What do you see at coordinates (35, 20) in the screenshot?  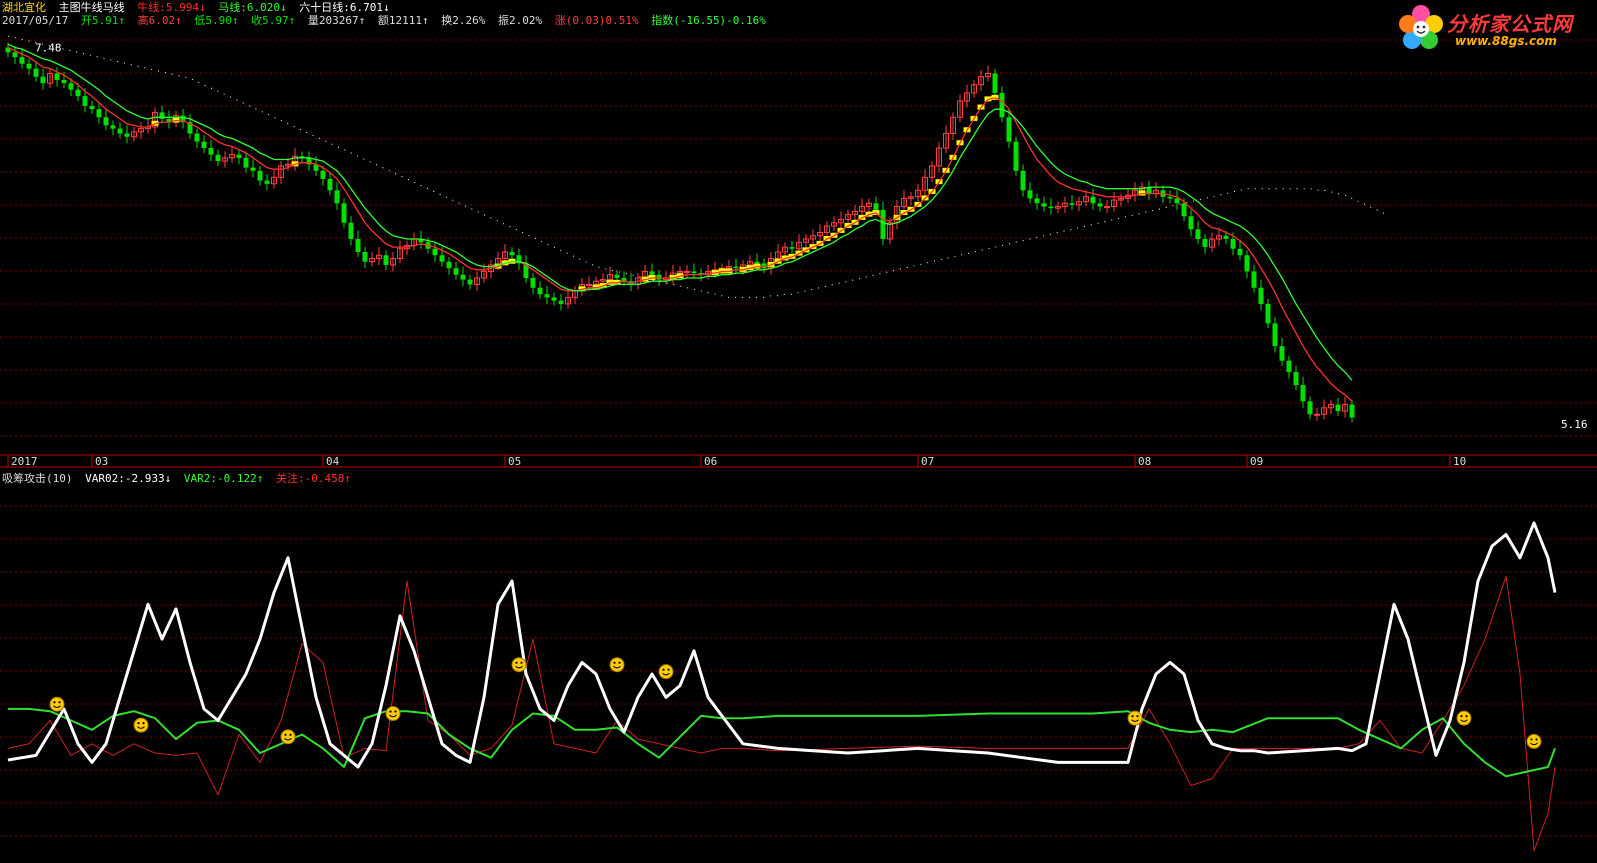 I see `quote-date: 2017/05/17` at bounding box center [35, 20].